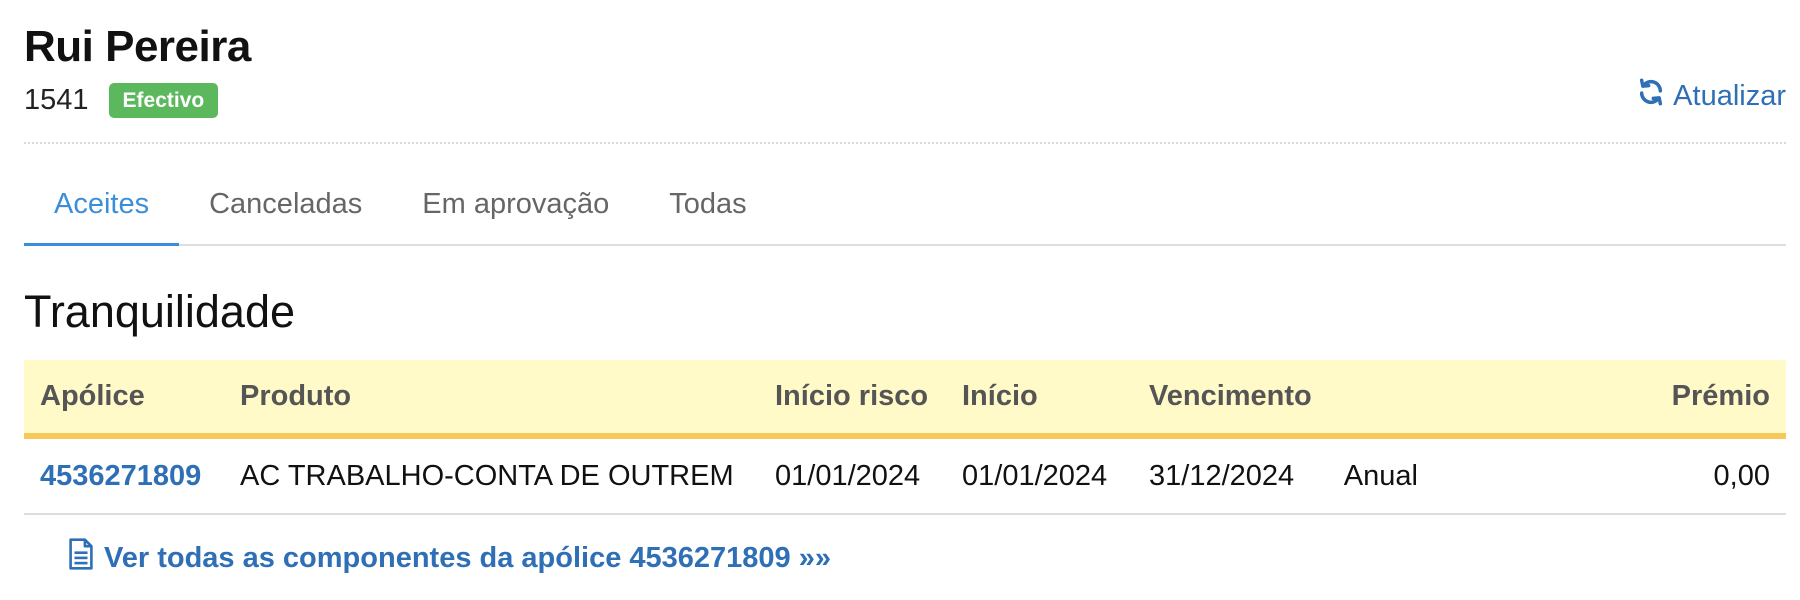 The image size is (1800, 600). Describe the element at coordinates (852, 475) in the screenshot. I see `cell-inicio-risco: 01/01/2024` at that location.